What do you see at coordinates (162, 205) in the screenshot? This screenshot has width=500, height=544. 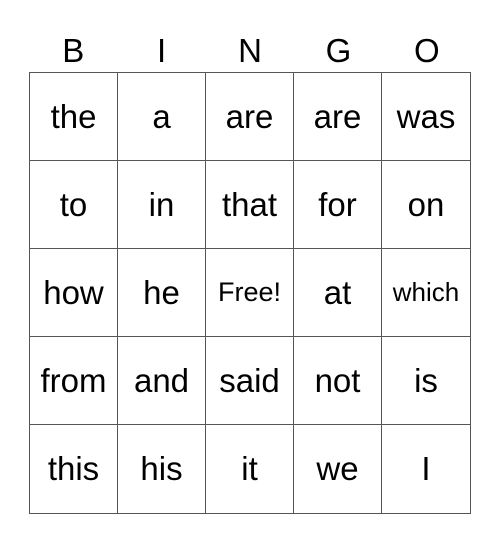 I see `bingo-cell: in` at bounding box center [162, 205].